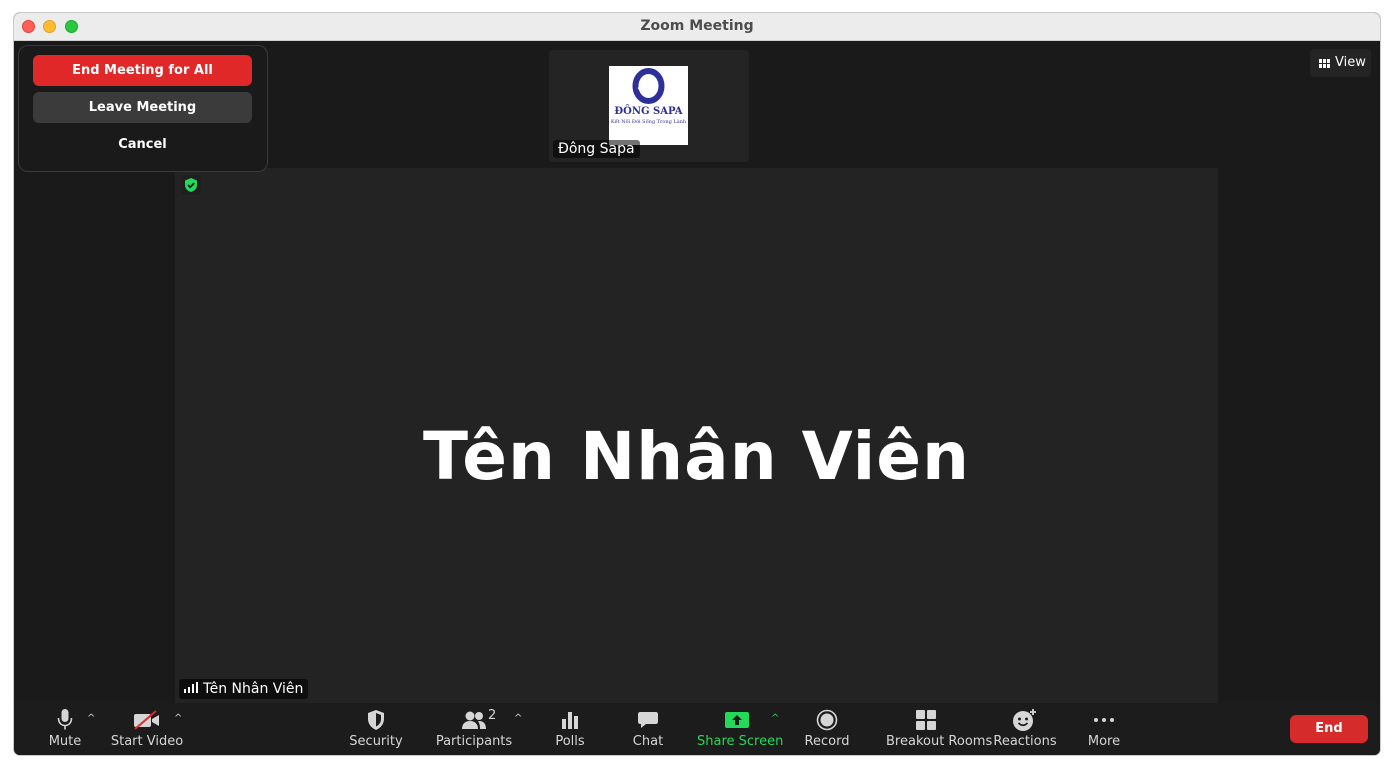 This screenshot has height=769, width=1394. I want to click on audio-options-chevron-icon: ^, so click(91, 718).